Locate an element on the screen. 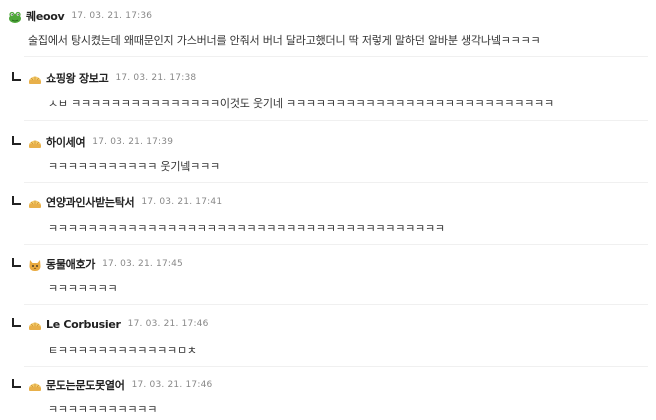  cat-avatar-icon is located at coordinates (35, 264).